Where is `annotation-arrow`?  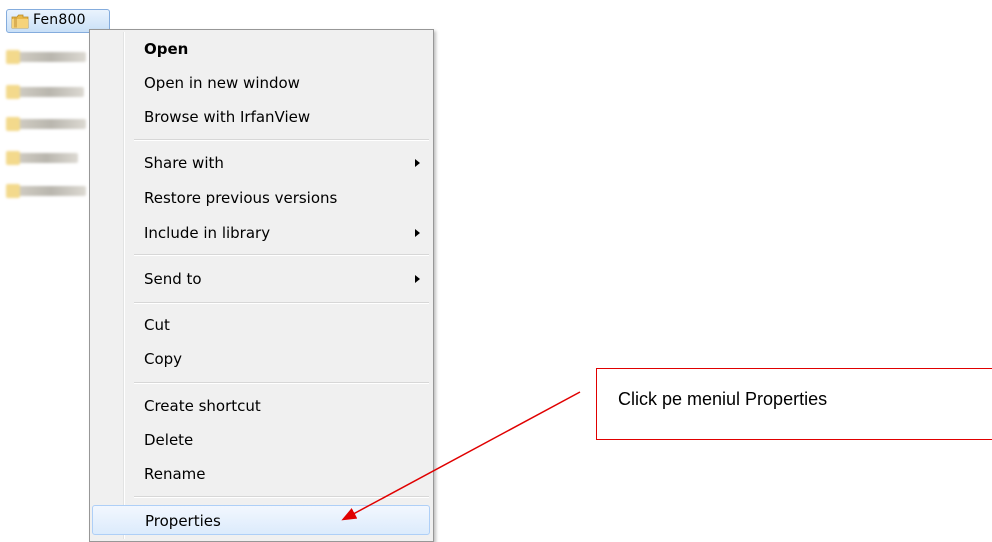 annotation-arrow is located at coordinates (461, 456).